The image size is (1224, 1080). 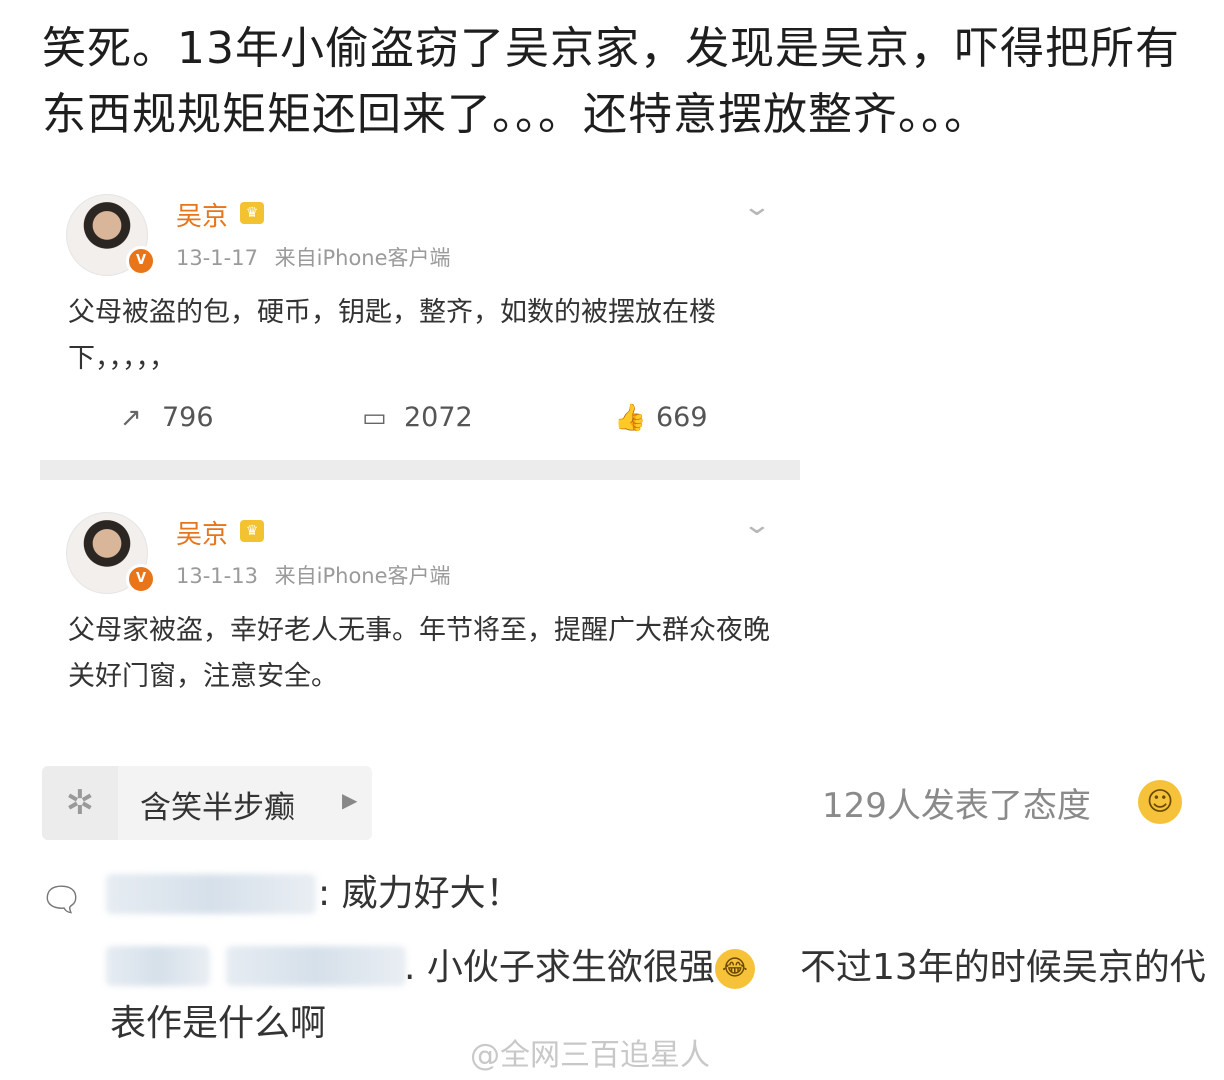 I want to click on post-text: 父母被盗的包，硬币，钥匙，整齐，如数的被摆放在楼下，，，，，, so click(x=392, y=335).